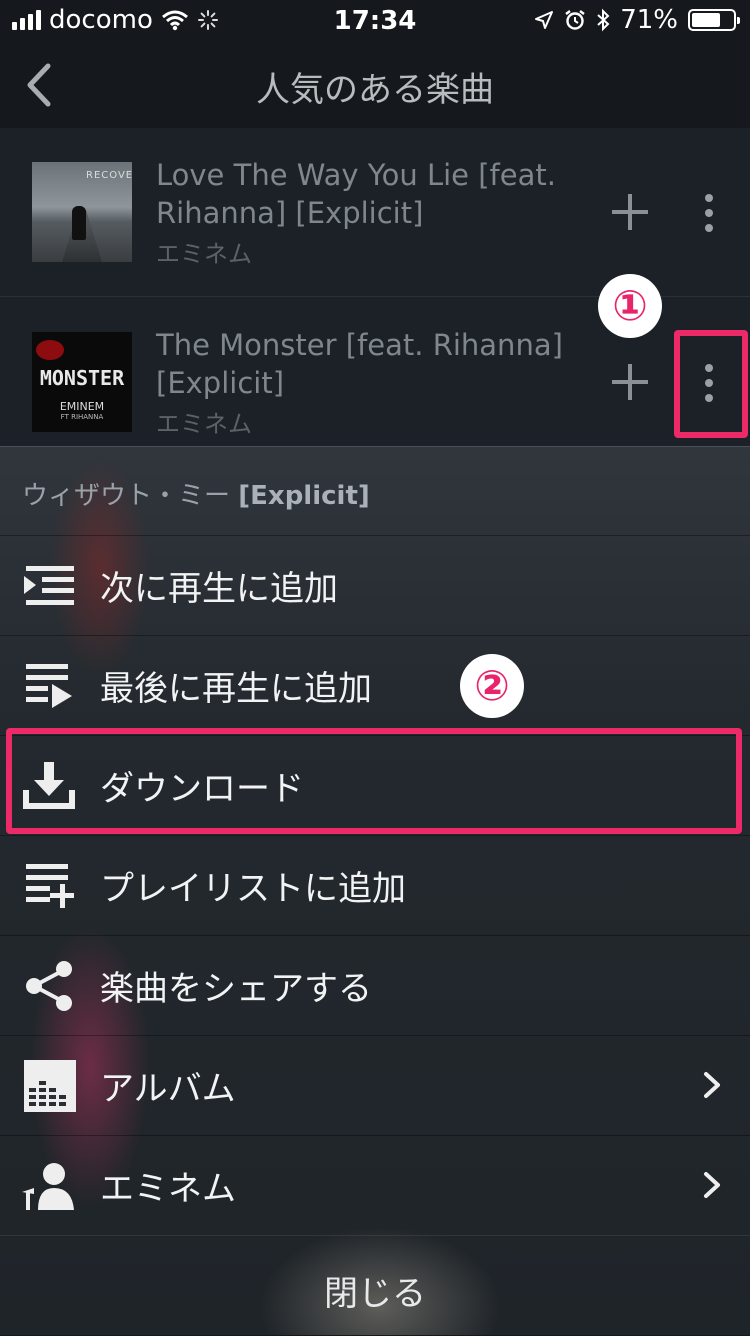 Image resolution: width=750 pixels, height=1336 pixels. I want to click on page-title: 人気のある楽曲, so click(375, 90).